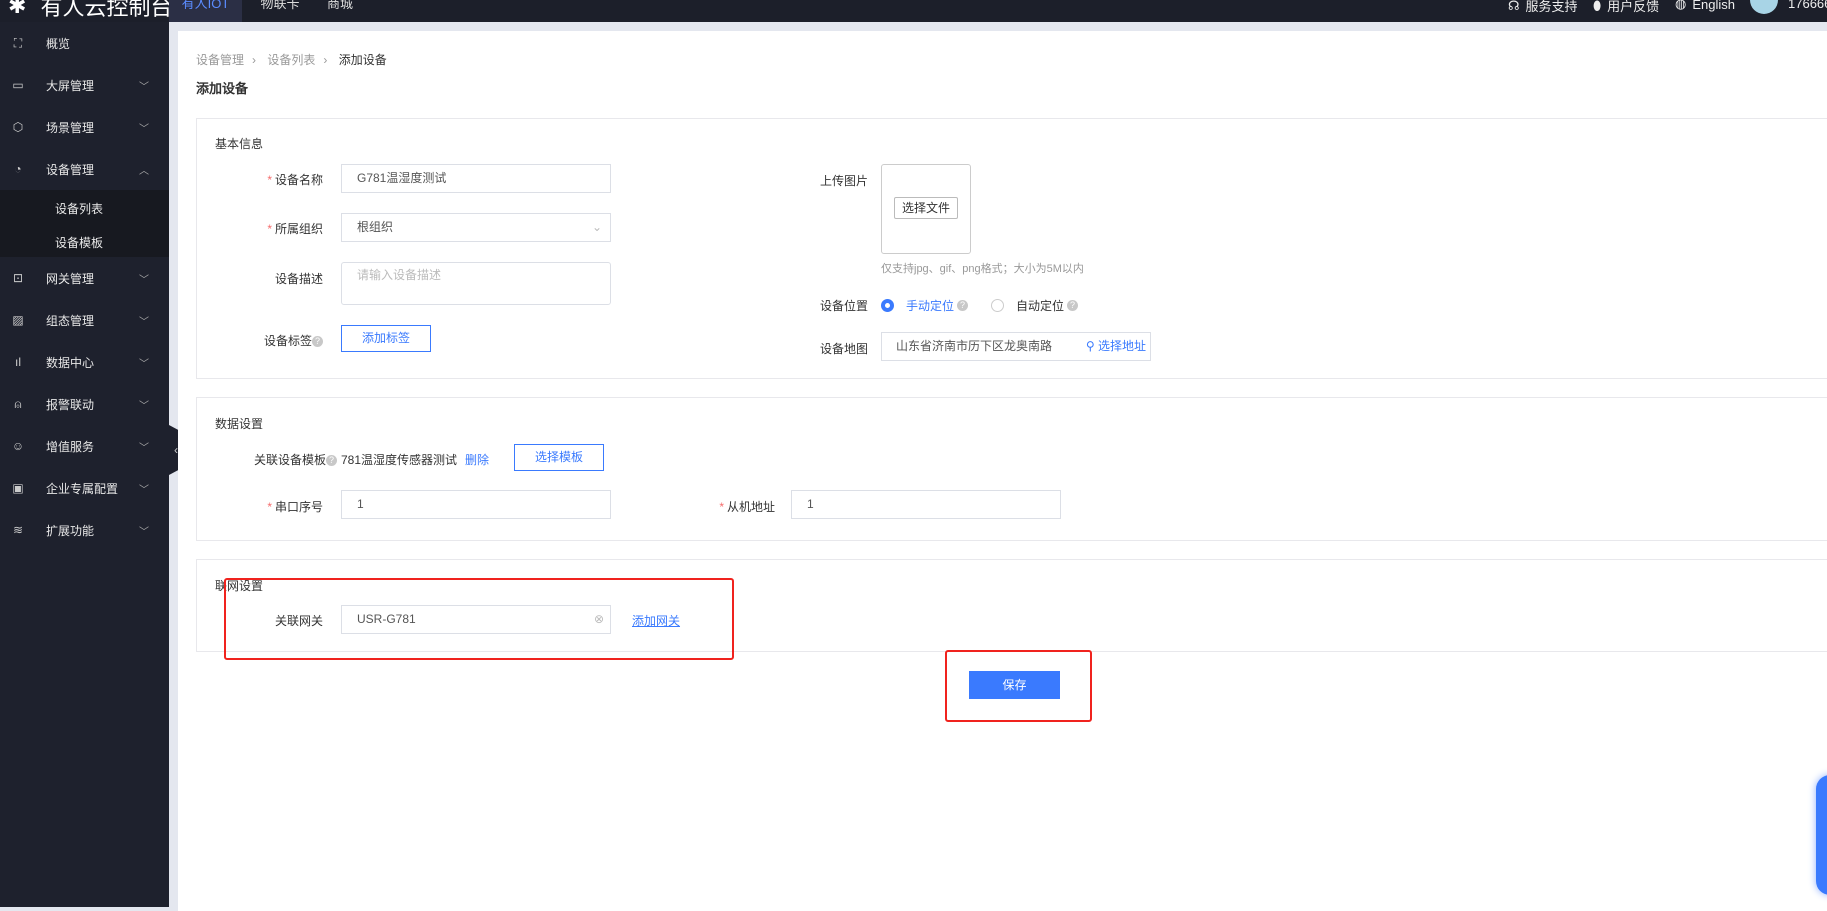  I want to click on radio-auto: 自动定位?, so click(1035, 305).